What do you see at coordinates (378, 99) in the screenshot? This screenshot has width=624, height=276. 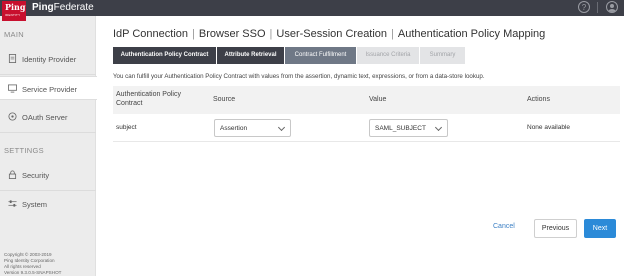 I see `column-header-value: Value` at bounding box center [378, 99].